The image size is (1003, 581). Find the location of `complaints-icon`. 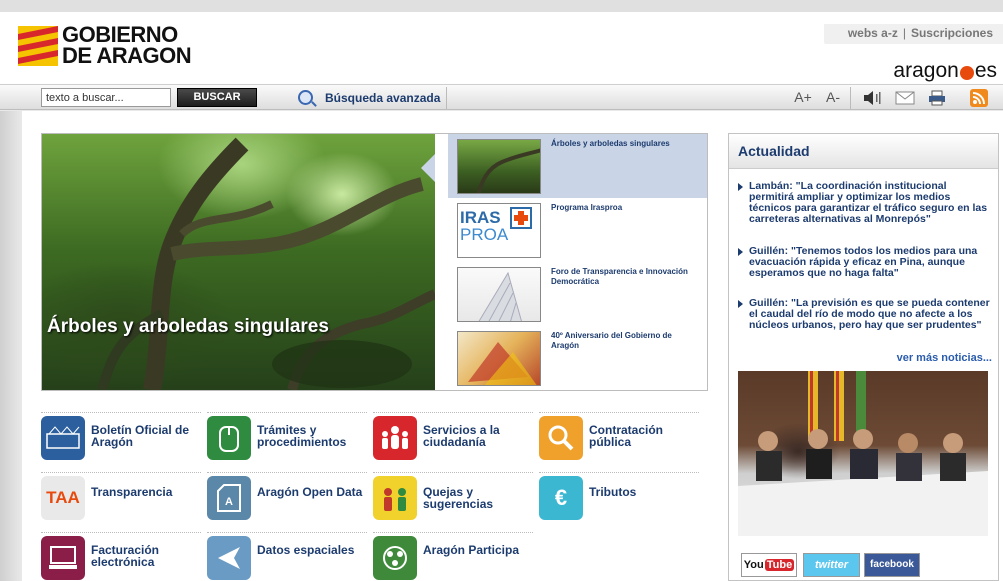

complaints-icon is located at coordinates (395, 498).